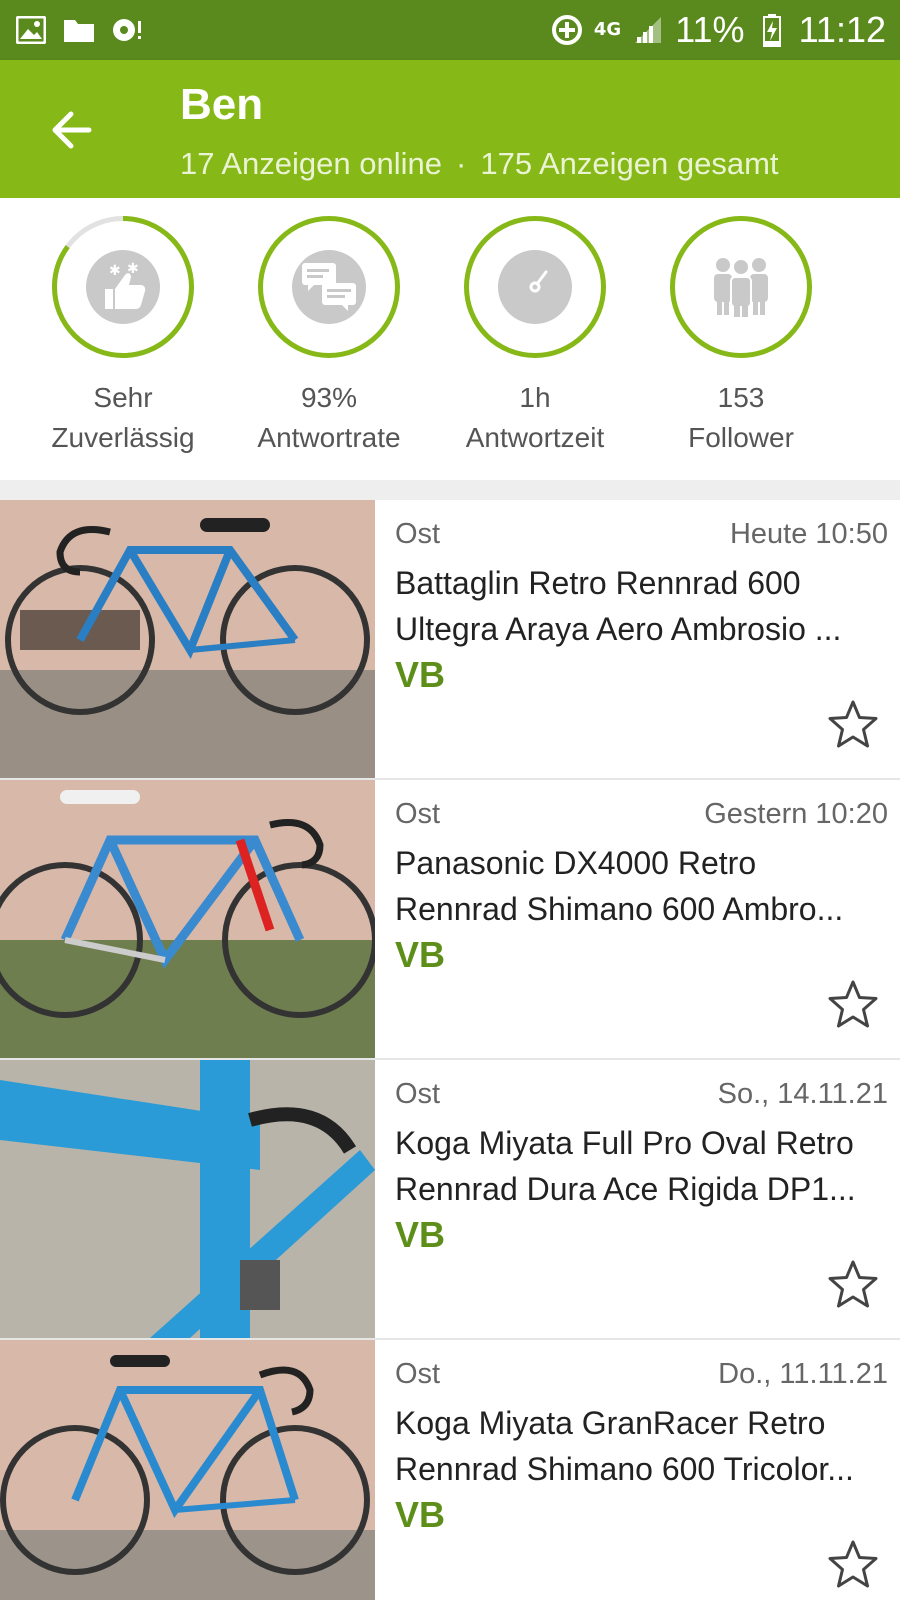 The image size is (900, 1600). I want to click on chat-bubbles-icon, so click(329, 287).